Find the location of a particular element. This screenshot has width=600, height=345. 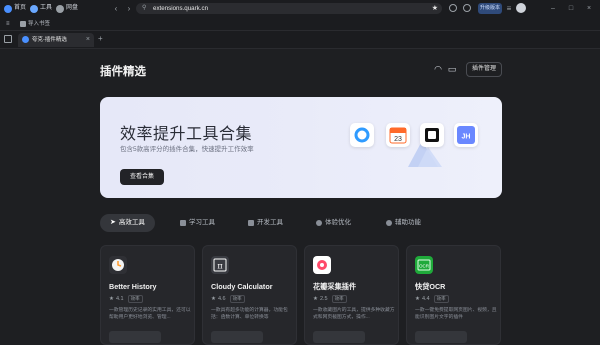

nav-tools: 工具 is located at coordinates (41, 8).